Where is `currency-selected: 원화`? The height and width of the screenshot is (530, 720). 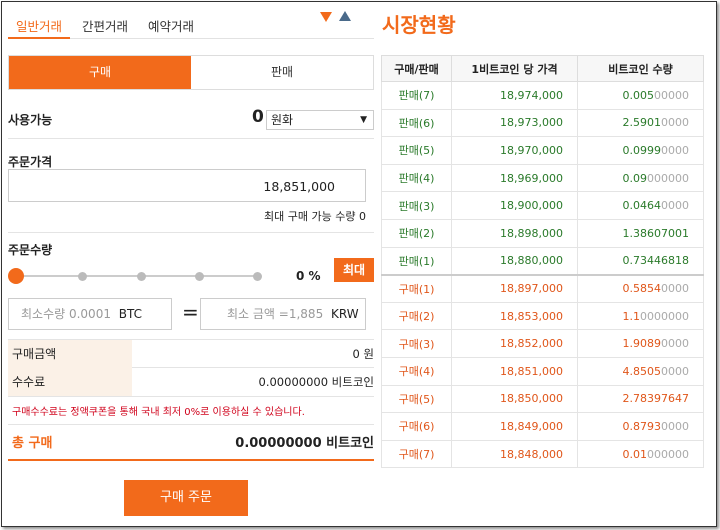
currency-selected: 원화 is located at coordinates (282, 120).